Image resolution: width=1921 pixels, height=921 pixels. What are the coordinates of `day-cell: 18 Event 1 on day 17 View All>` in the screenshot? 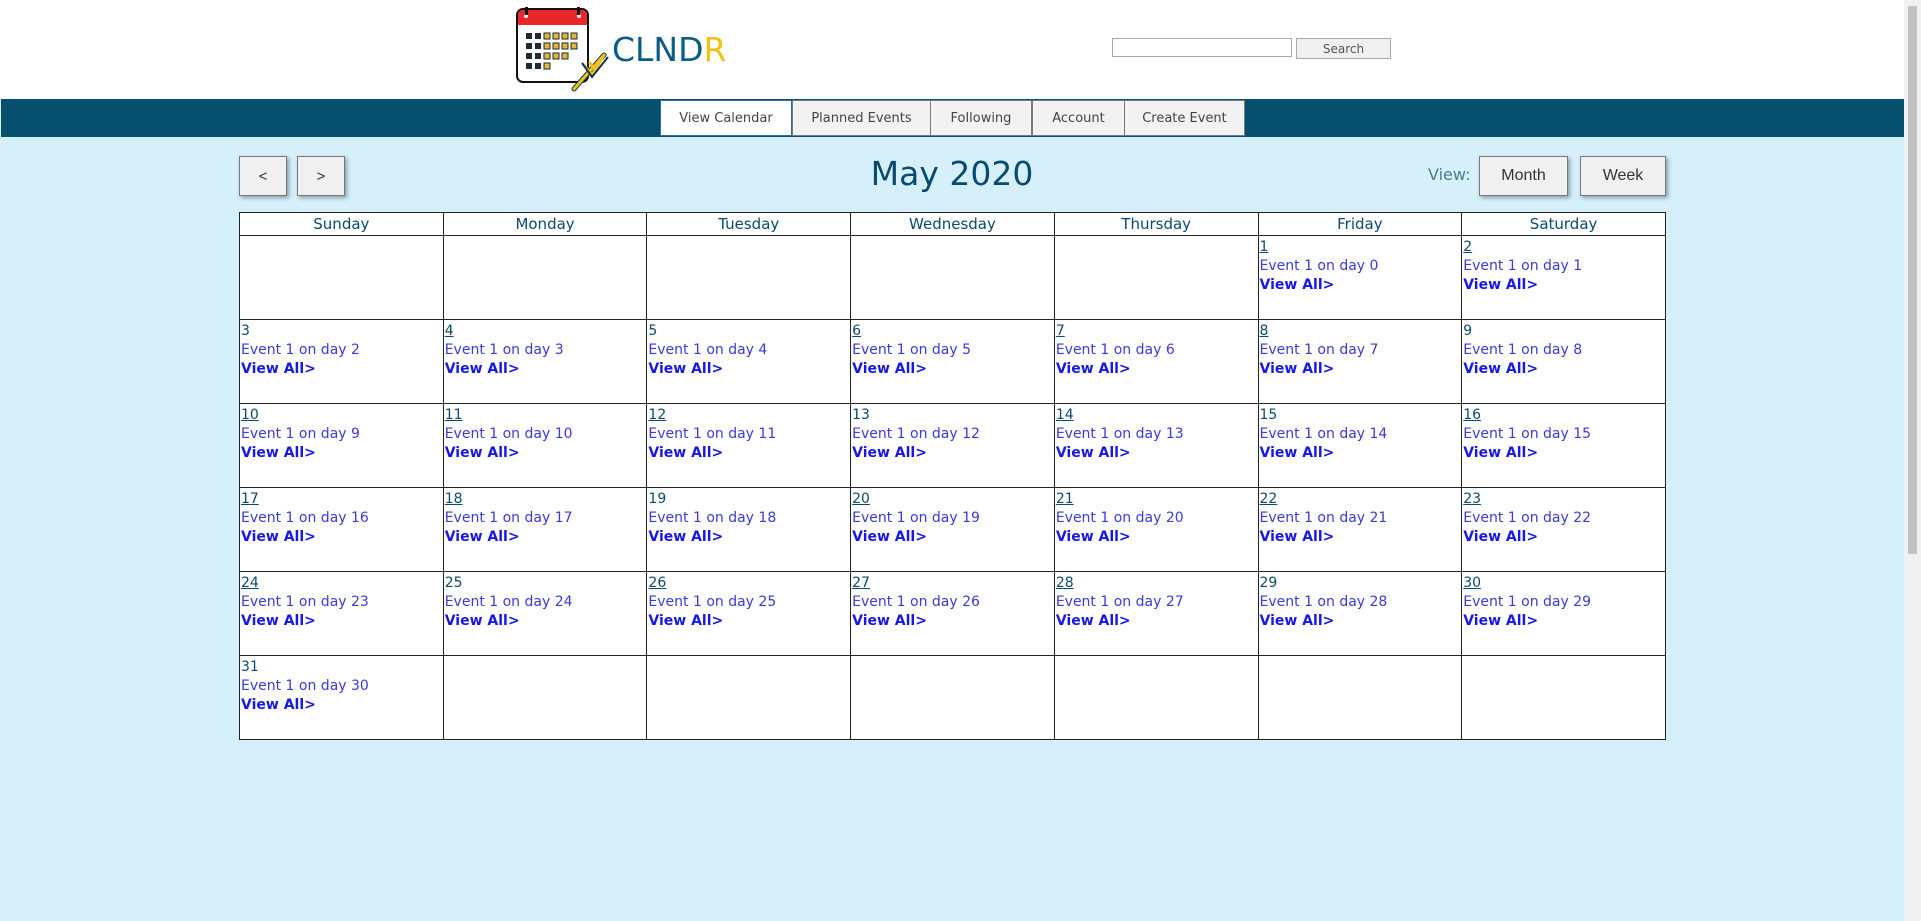 It's located at (545, 529).